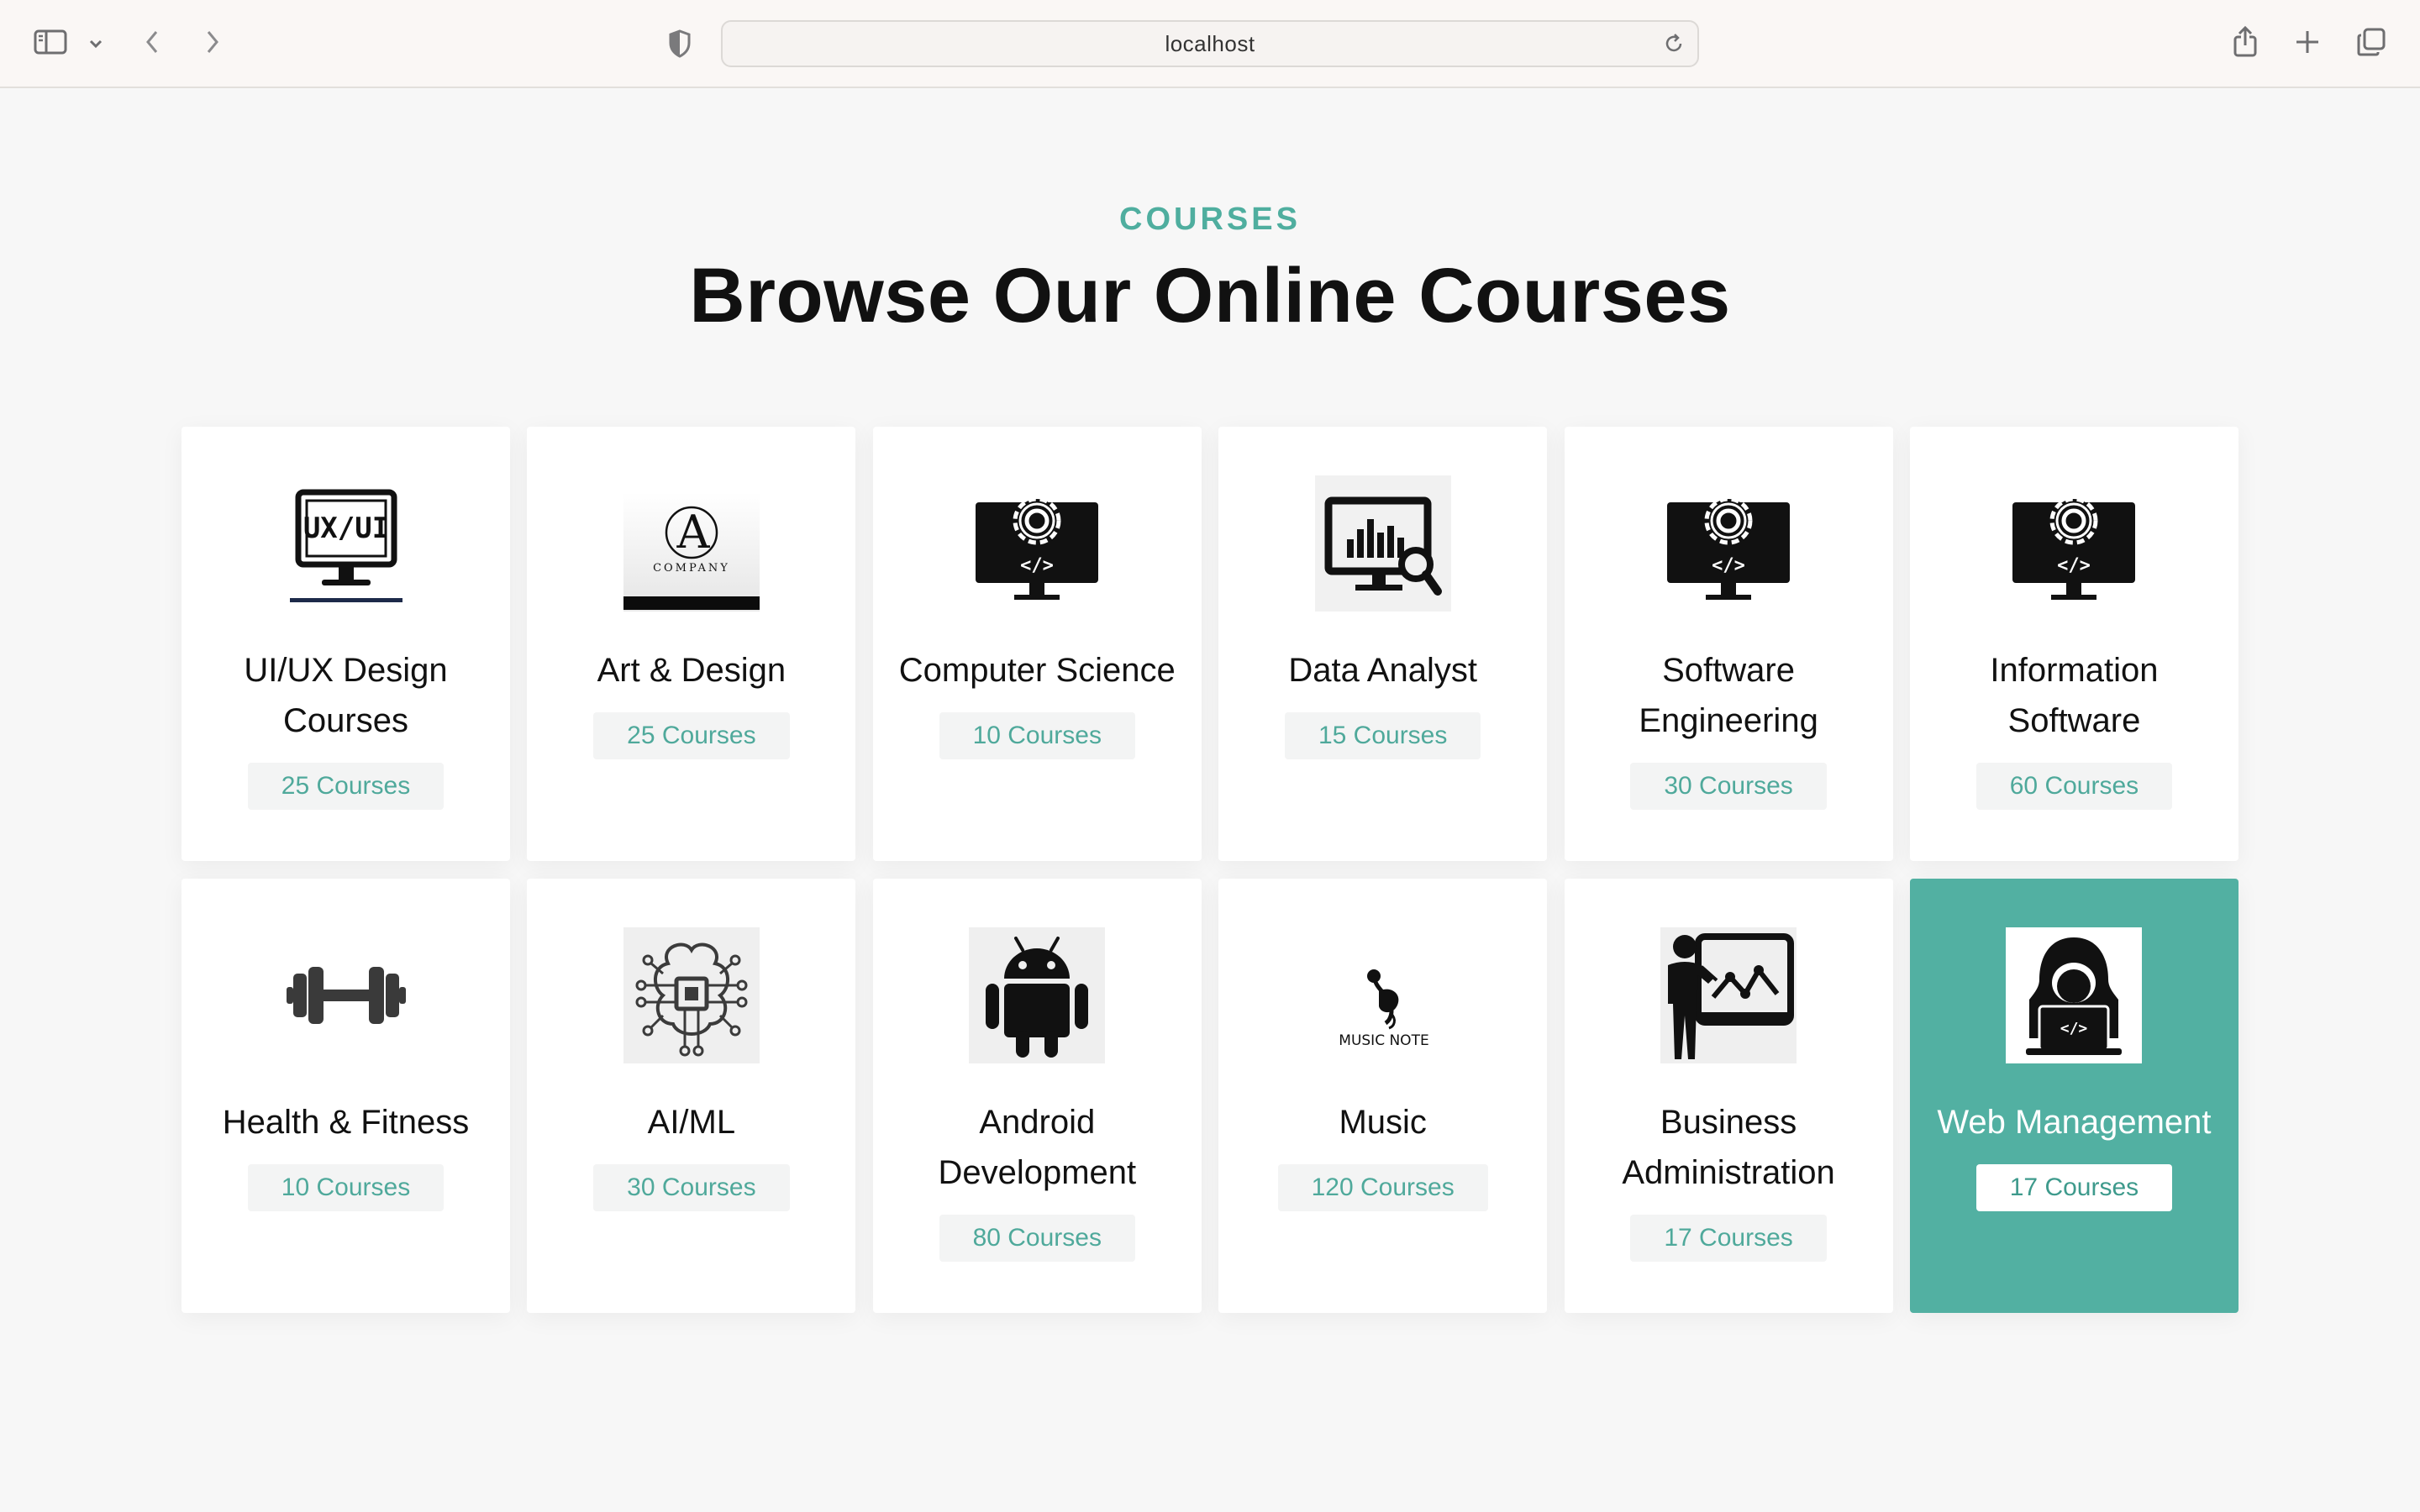 The width and height of the screenshot is (2420, 1512). What do you see at coordinates (2307, 42) in the screenshot?
I see `new-tab-icon` at bounding box center [2307, 42].